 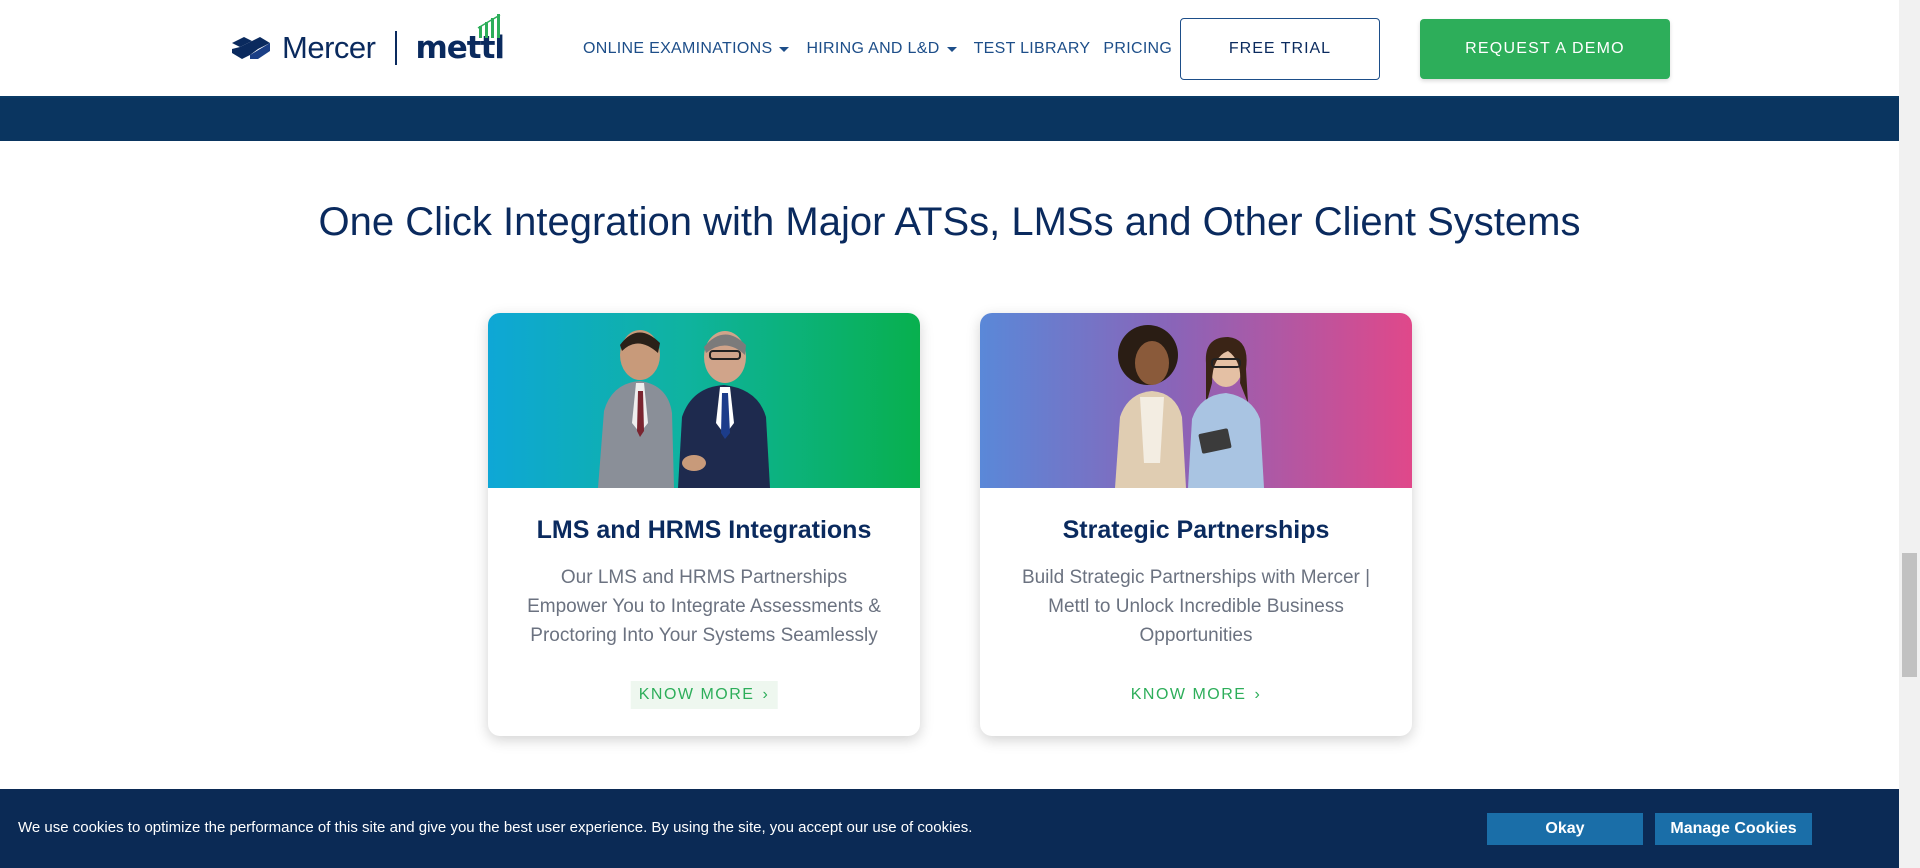 What do you see at coordinates (1733, 829) in the screenshot?
I see `manage-cookies-button: Manage Cookies` at bounding box center [1733, 829].